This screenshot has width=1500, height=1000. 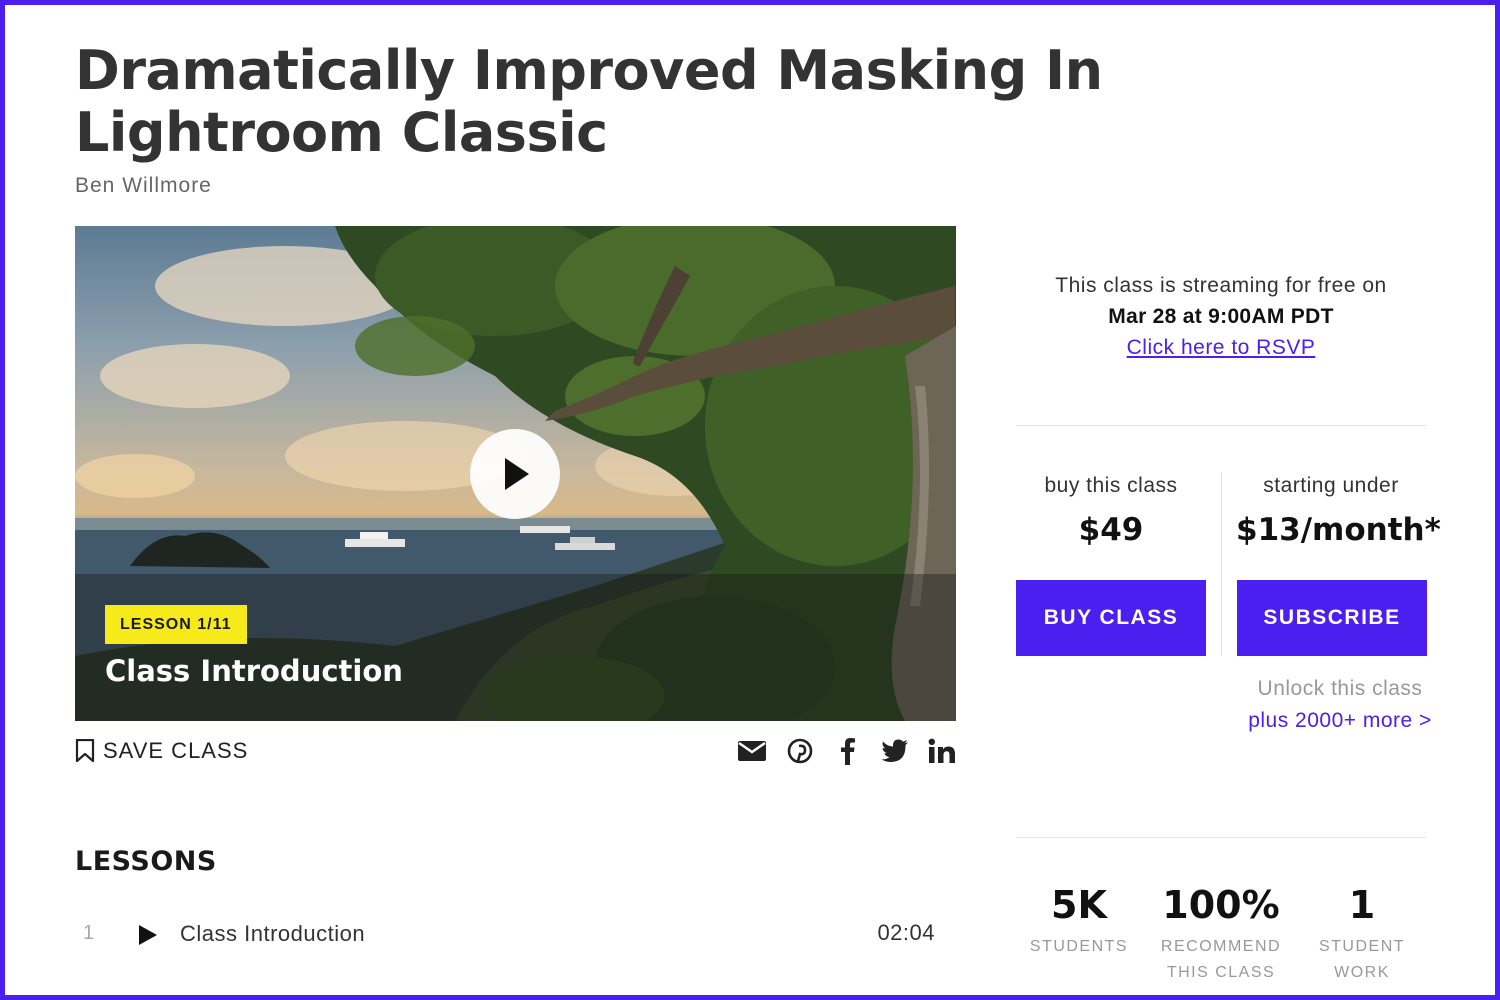 What do you see at coordinates (752, 751) in the screenshot?
I see `email-icon` at bounding box center [752, 751].